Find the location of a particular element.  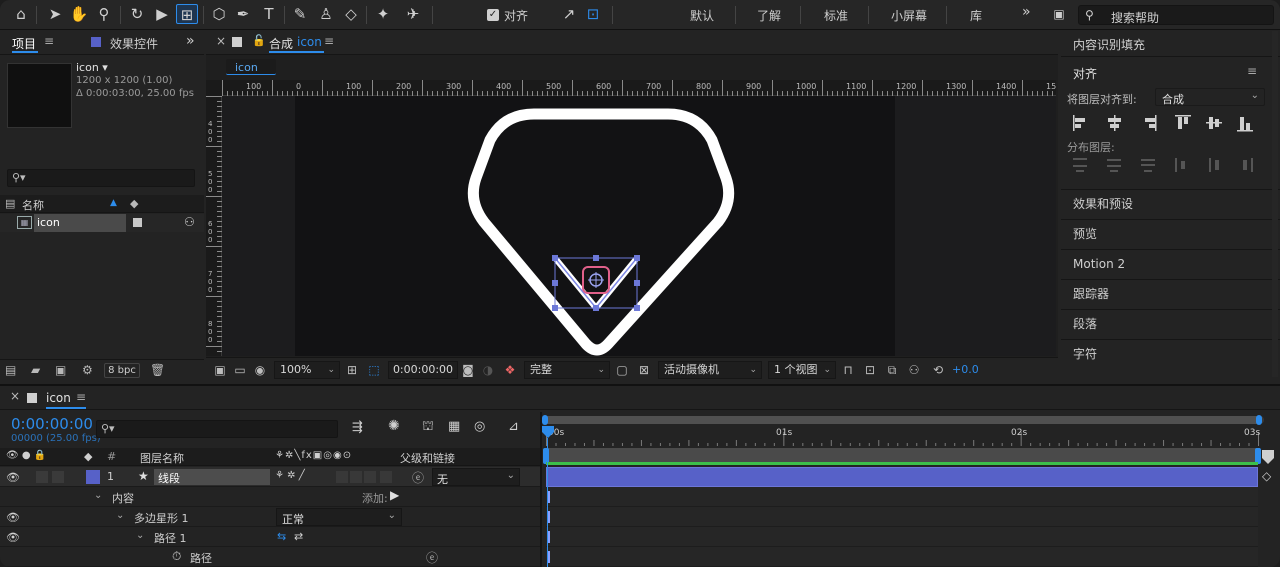

panel-effects-presets: 效果和预设 is located at coordinates (1170, 203).